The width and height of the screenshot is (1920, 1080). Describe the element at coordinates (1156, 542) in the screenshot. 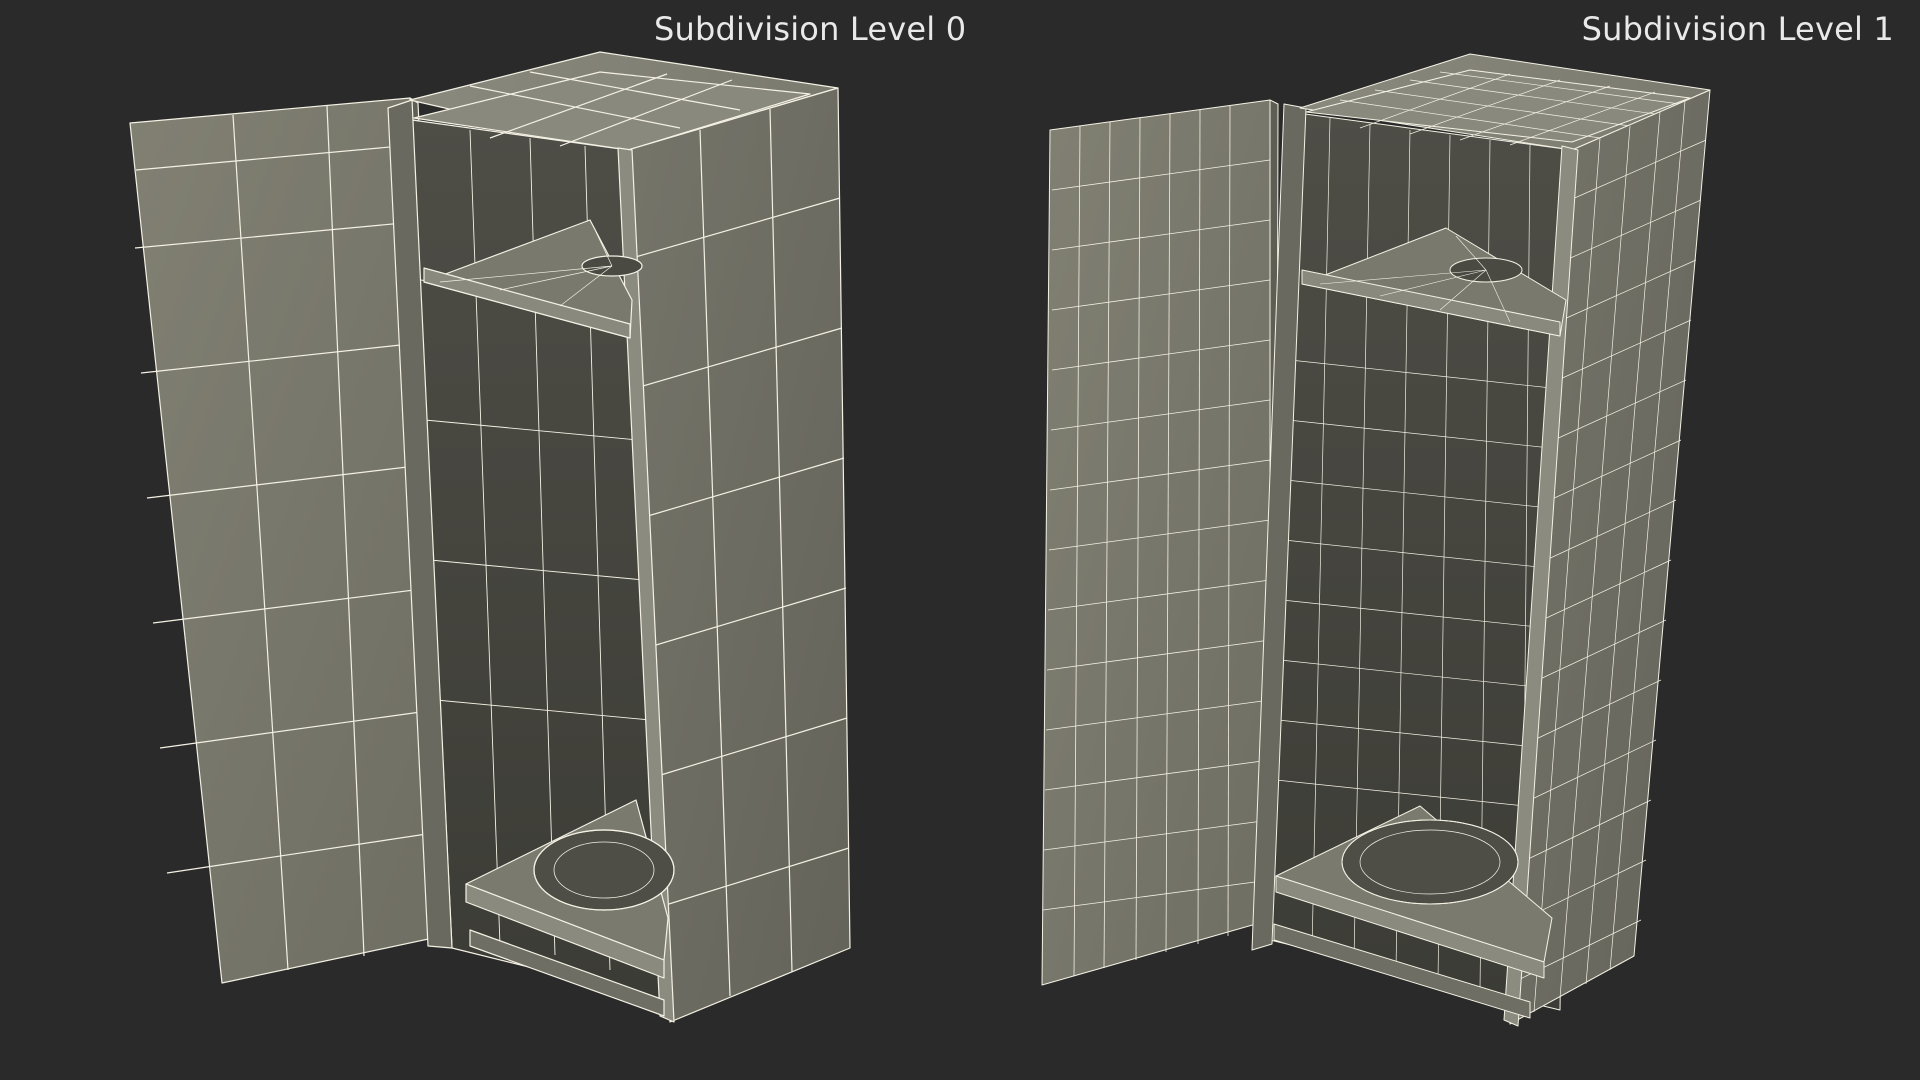

I see `door-panel-right` at that location.